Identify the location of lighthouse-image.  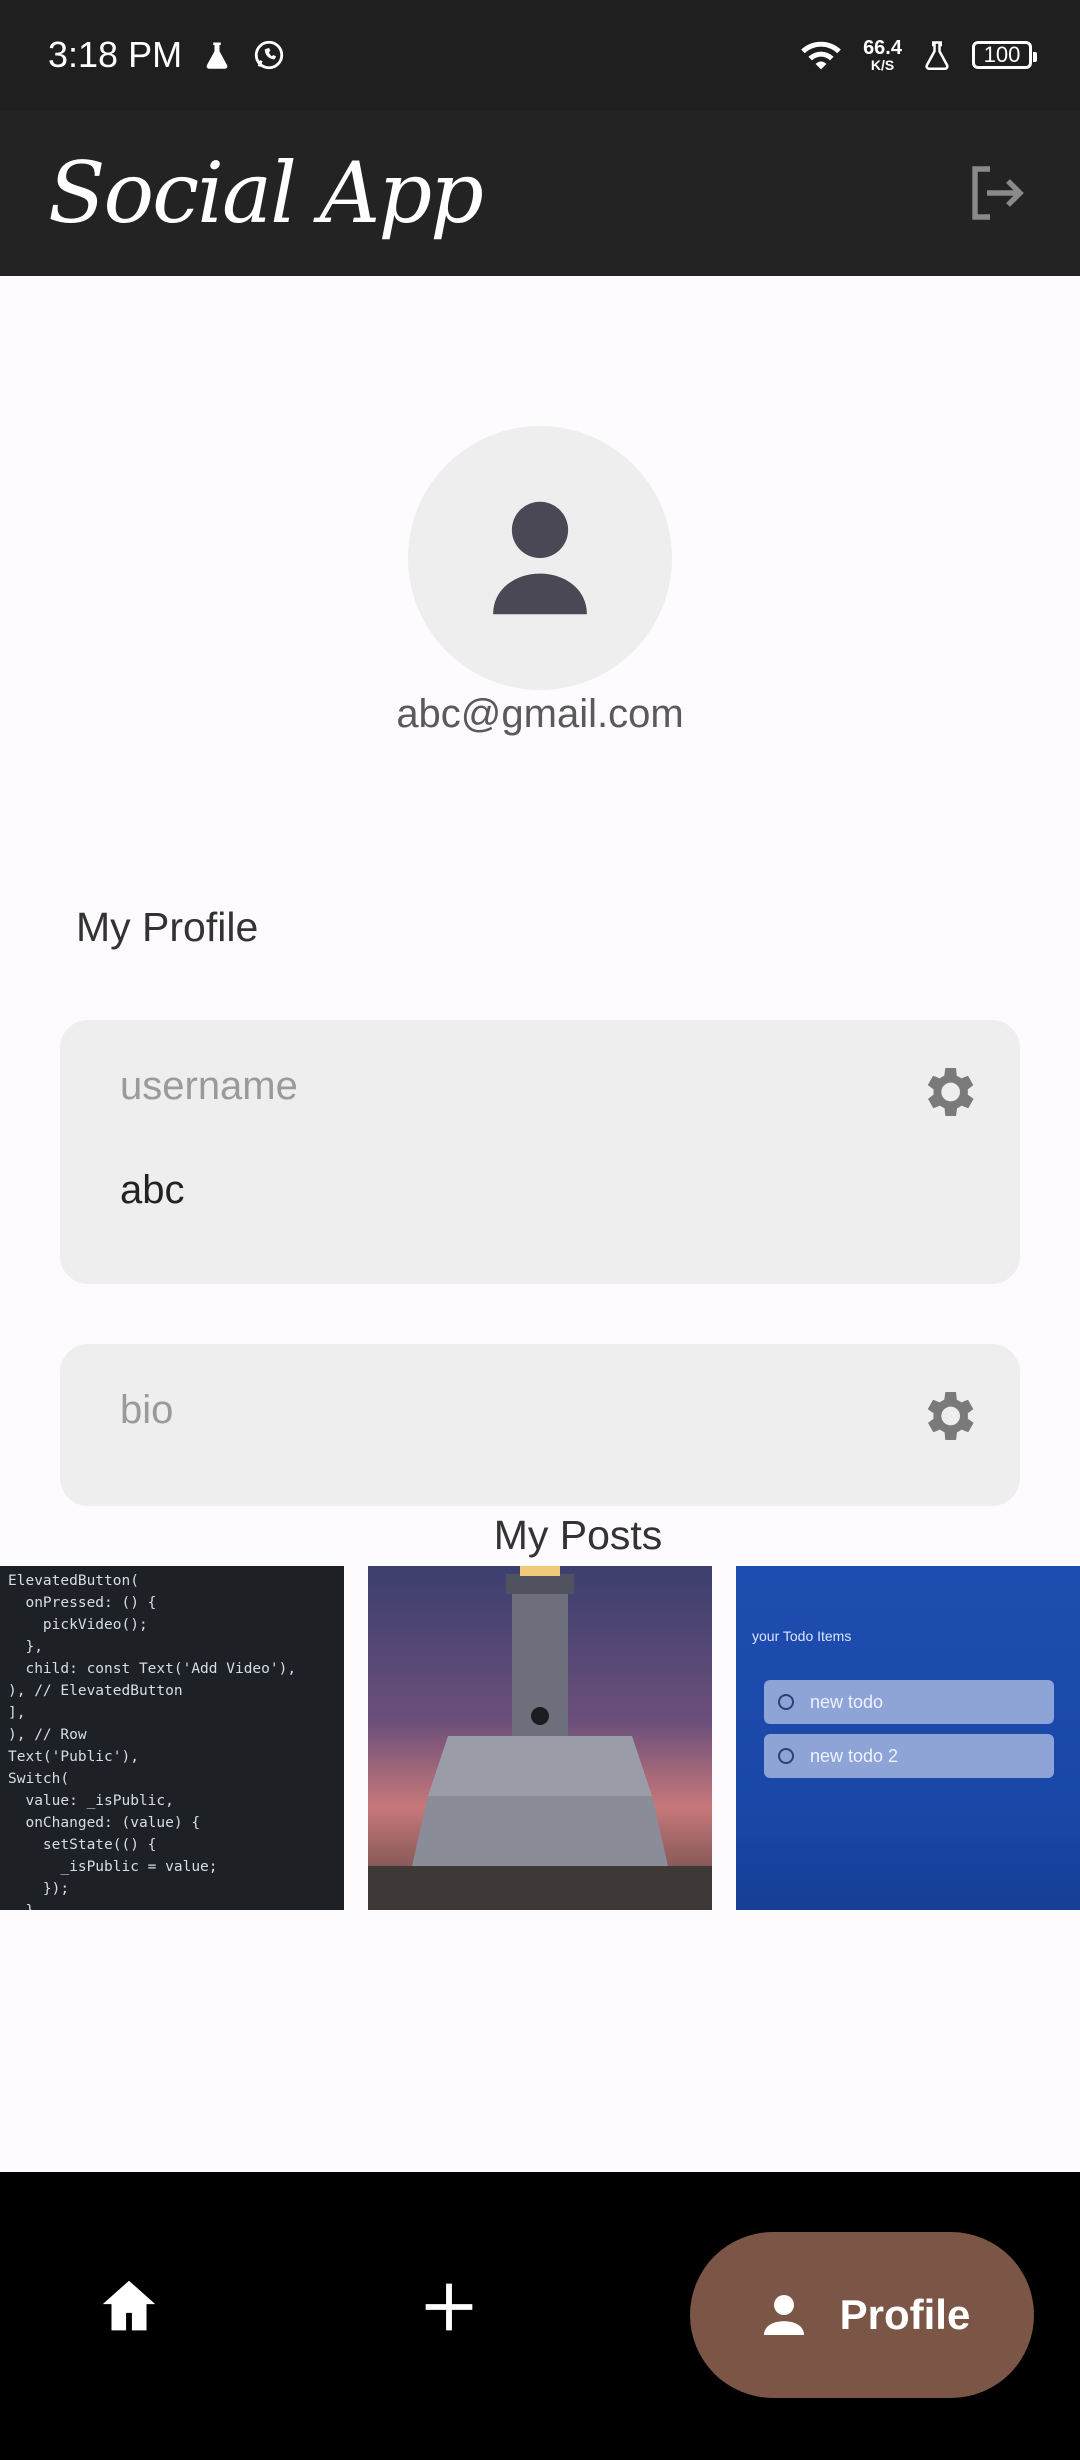
(540, 1738).